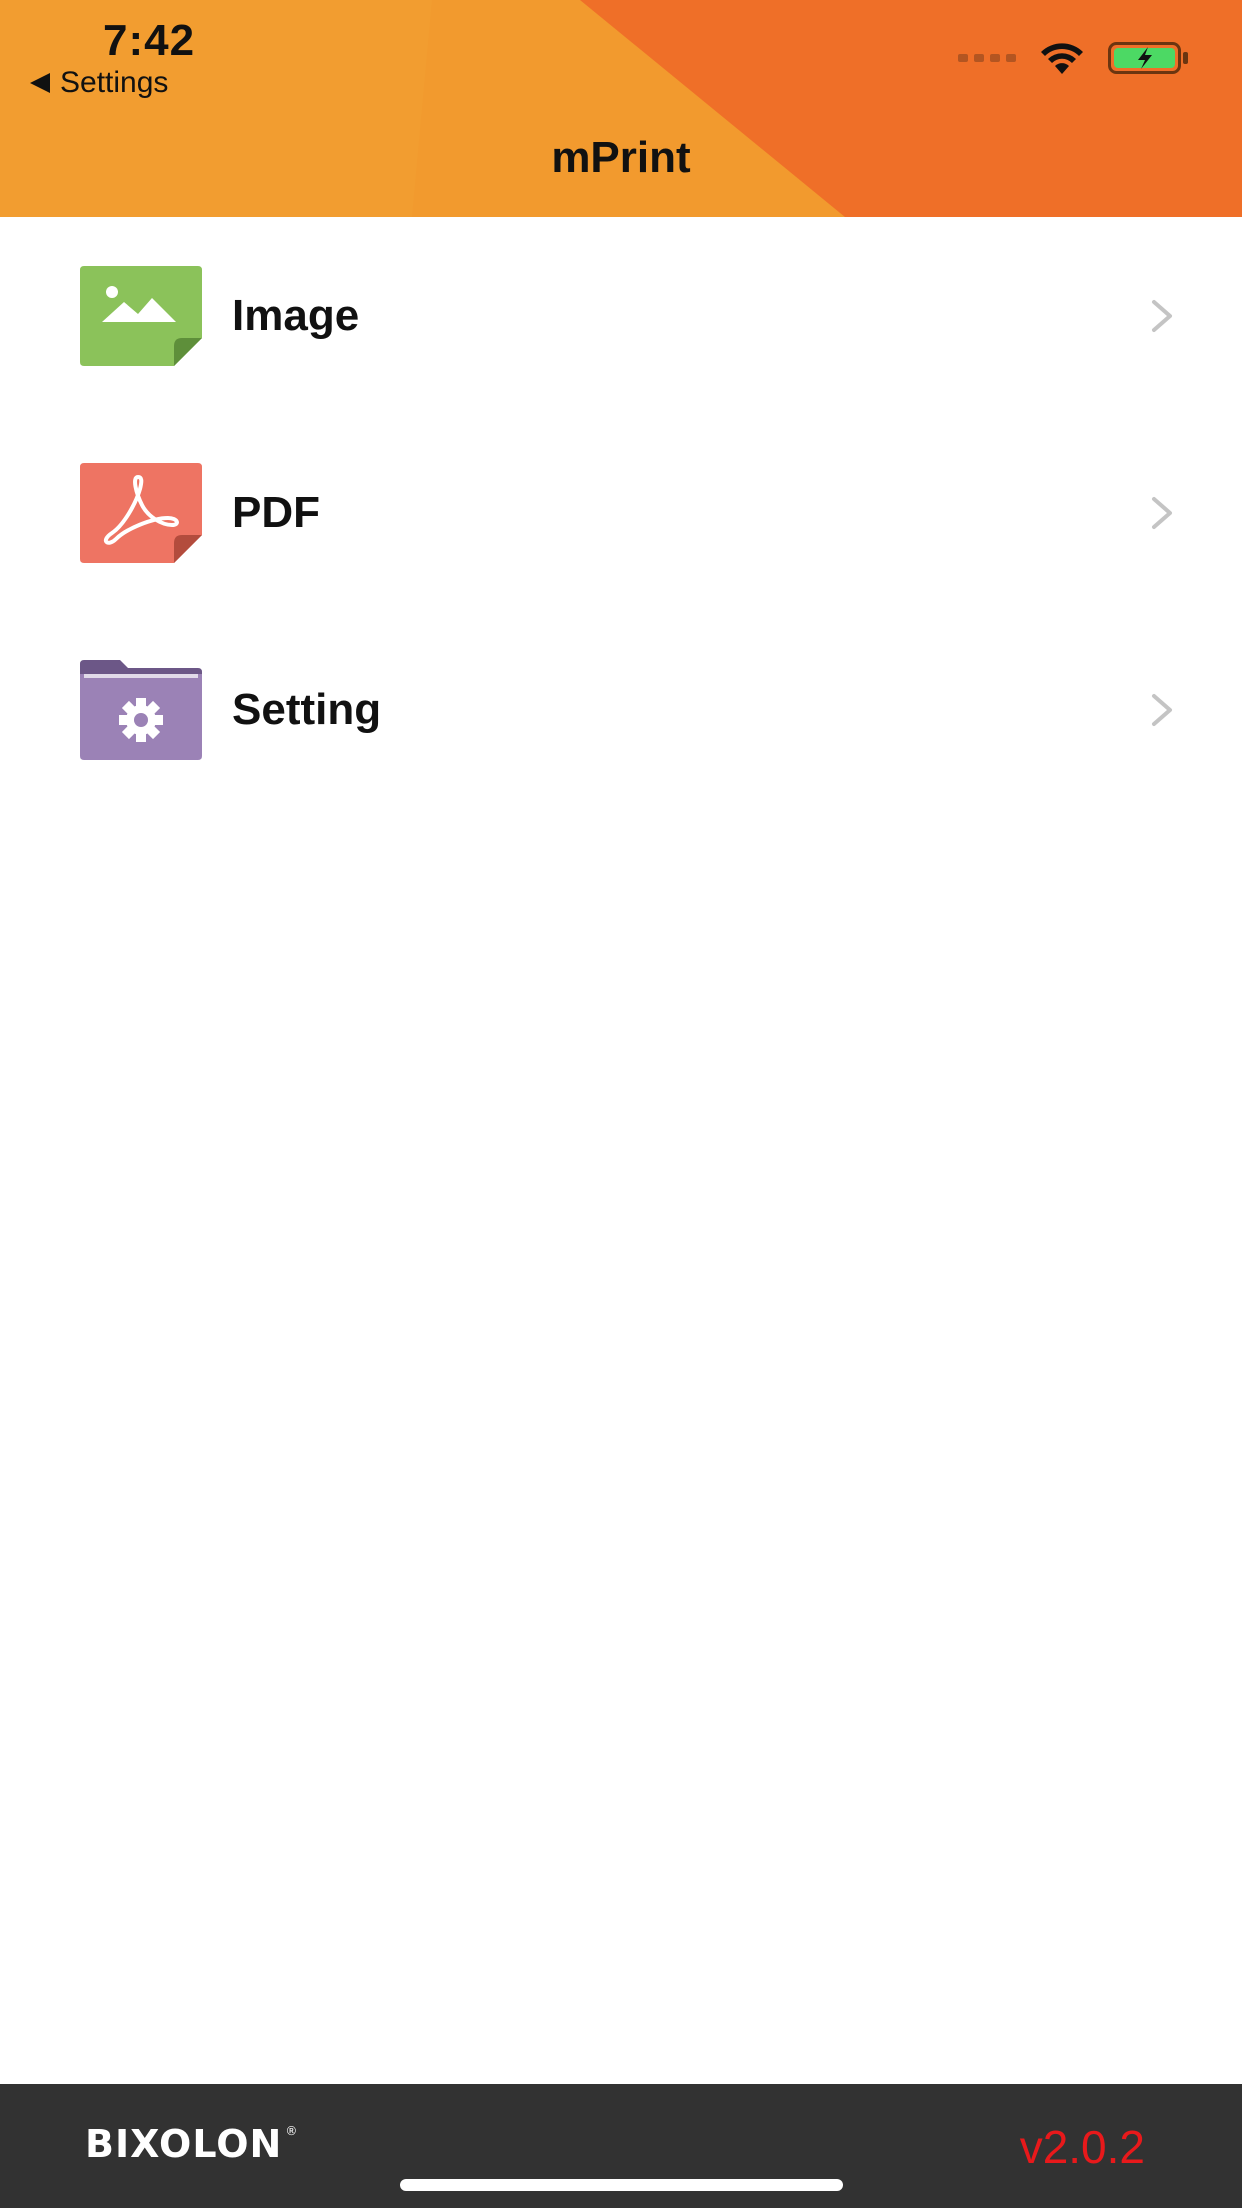 The height and width of the screenshot is (2208, 1242). Describe the element at coordinates (40, 83) in the screenshot. I see `back-arrow-icon` at that location.